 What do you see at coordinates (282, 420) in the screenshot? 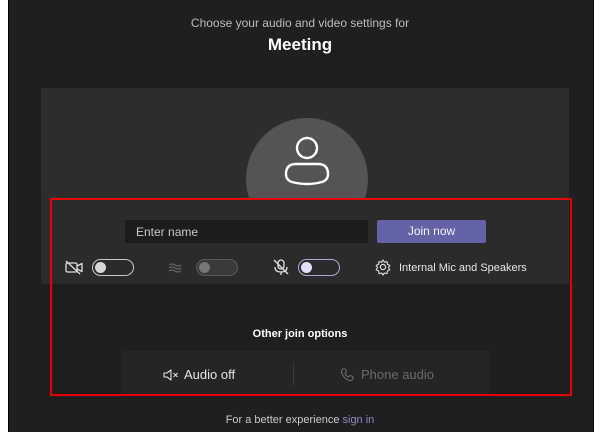
I see `footer-text: For a better experience` at bounding box center [282, 420].